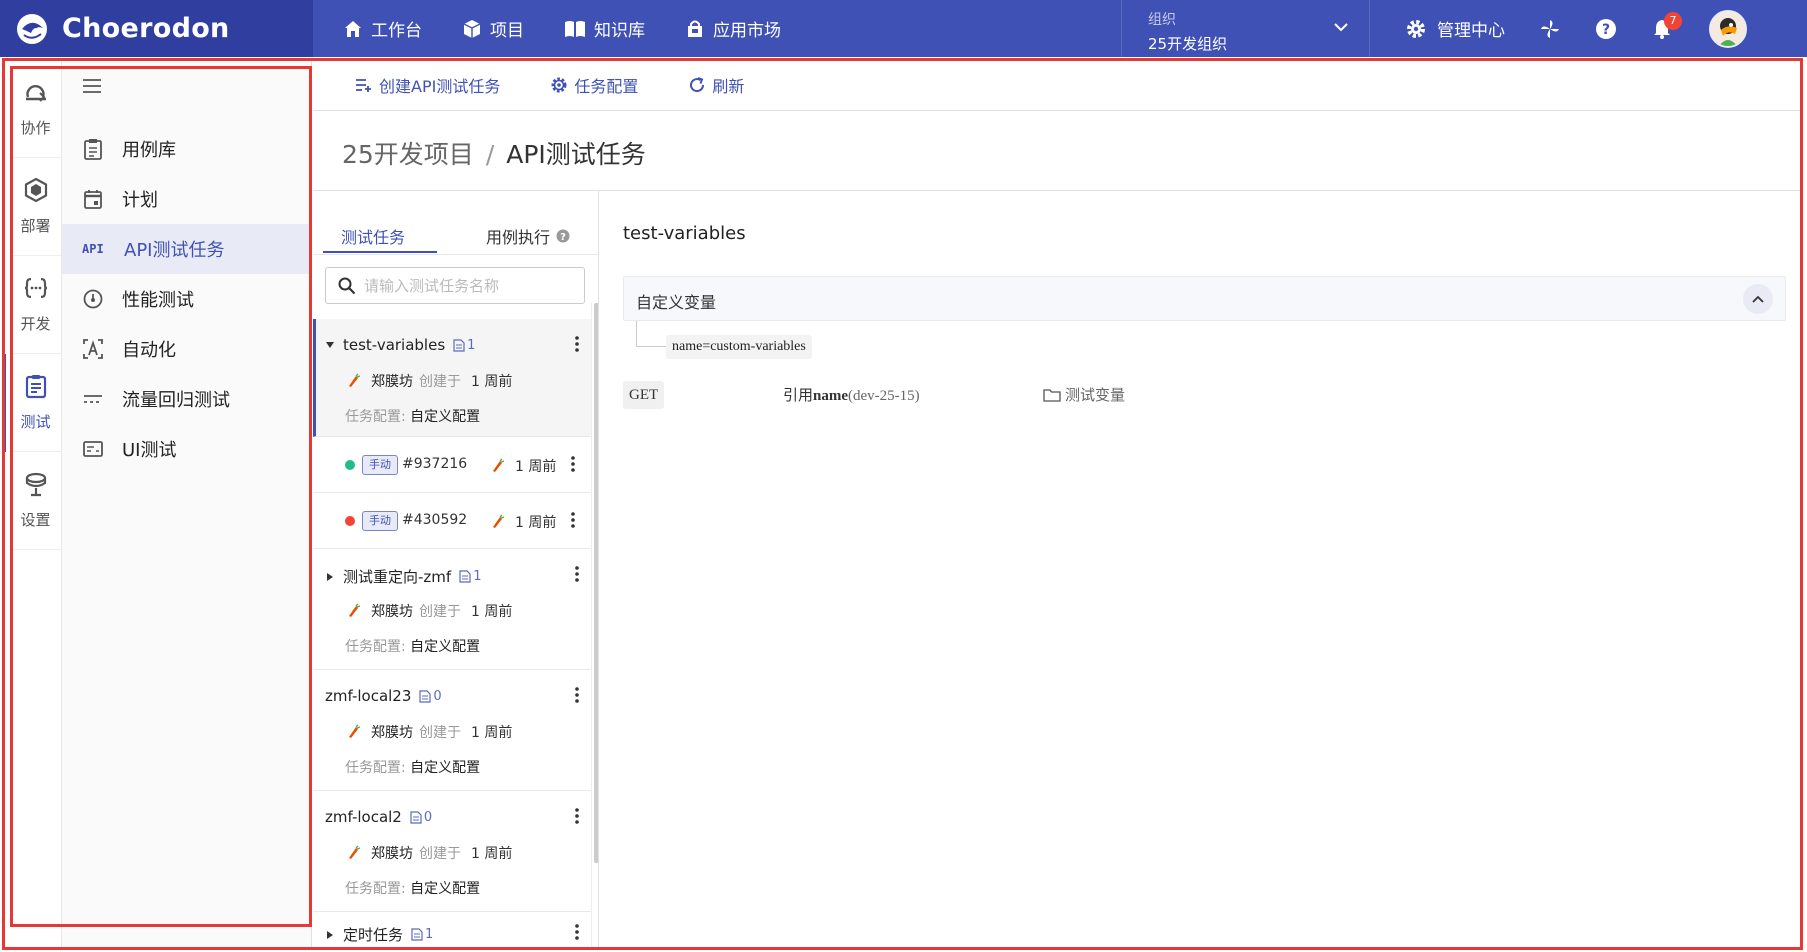  What do you see at coordinates (576, 154) in the screenshot?
I see `breadcrumb-current: API测试任务` at bounding box center [576, 154].